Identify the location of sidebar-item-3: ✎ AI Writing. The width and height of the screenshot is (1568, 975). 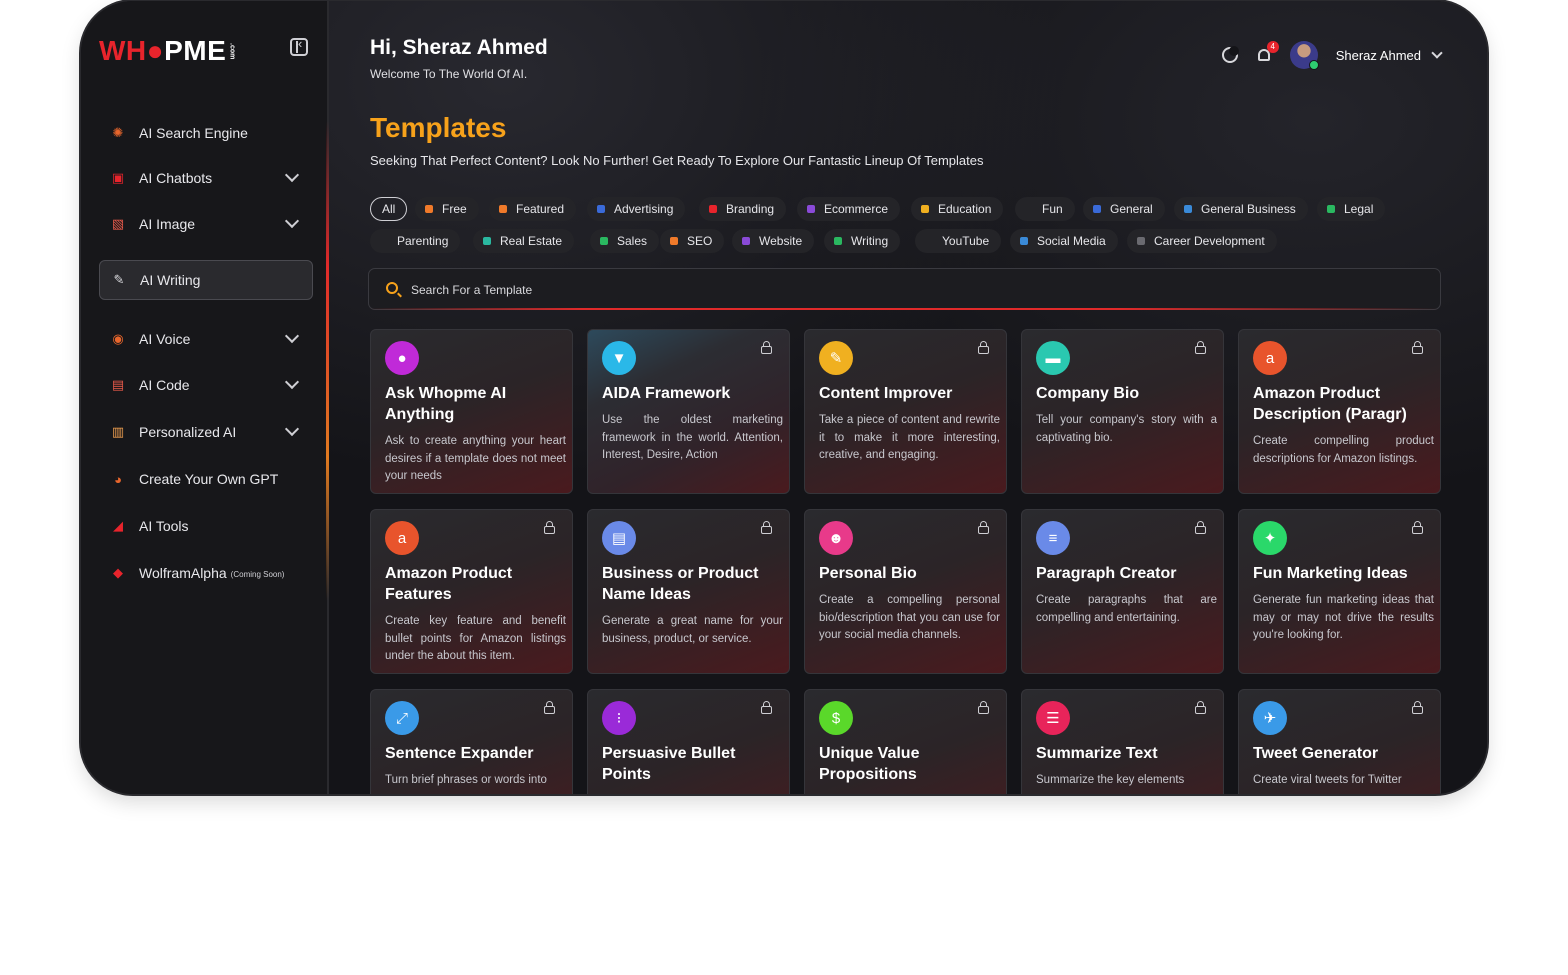
(206, 280).